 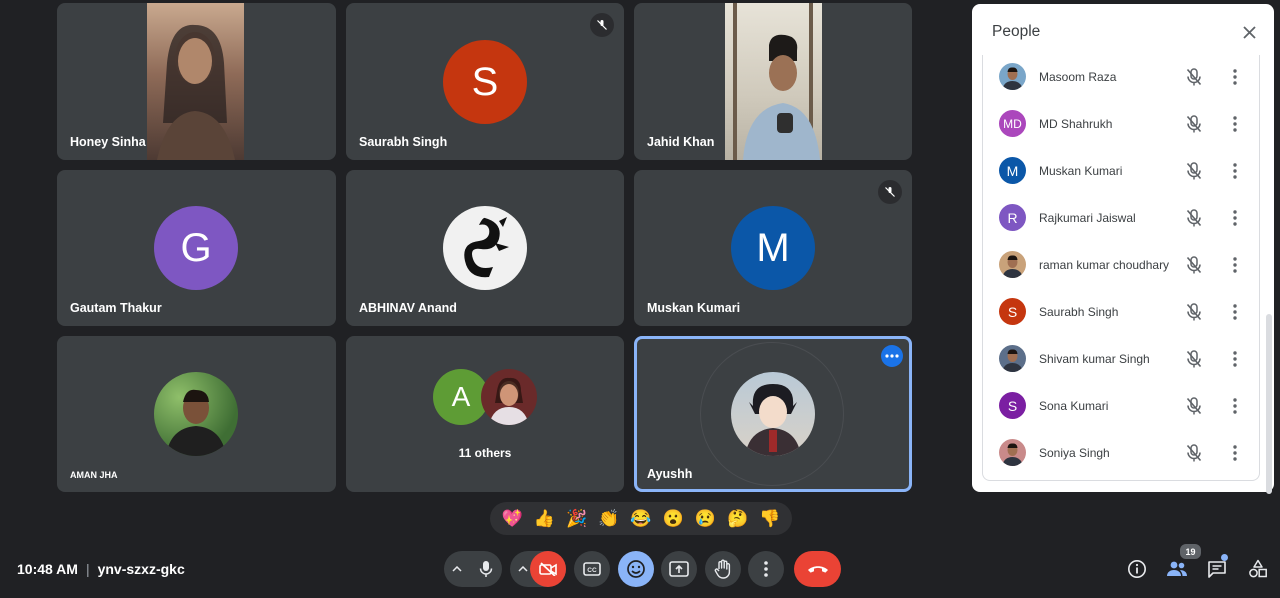 I want to click on reaction-party-popper: 🎉, so click(x=576, y=518).